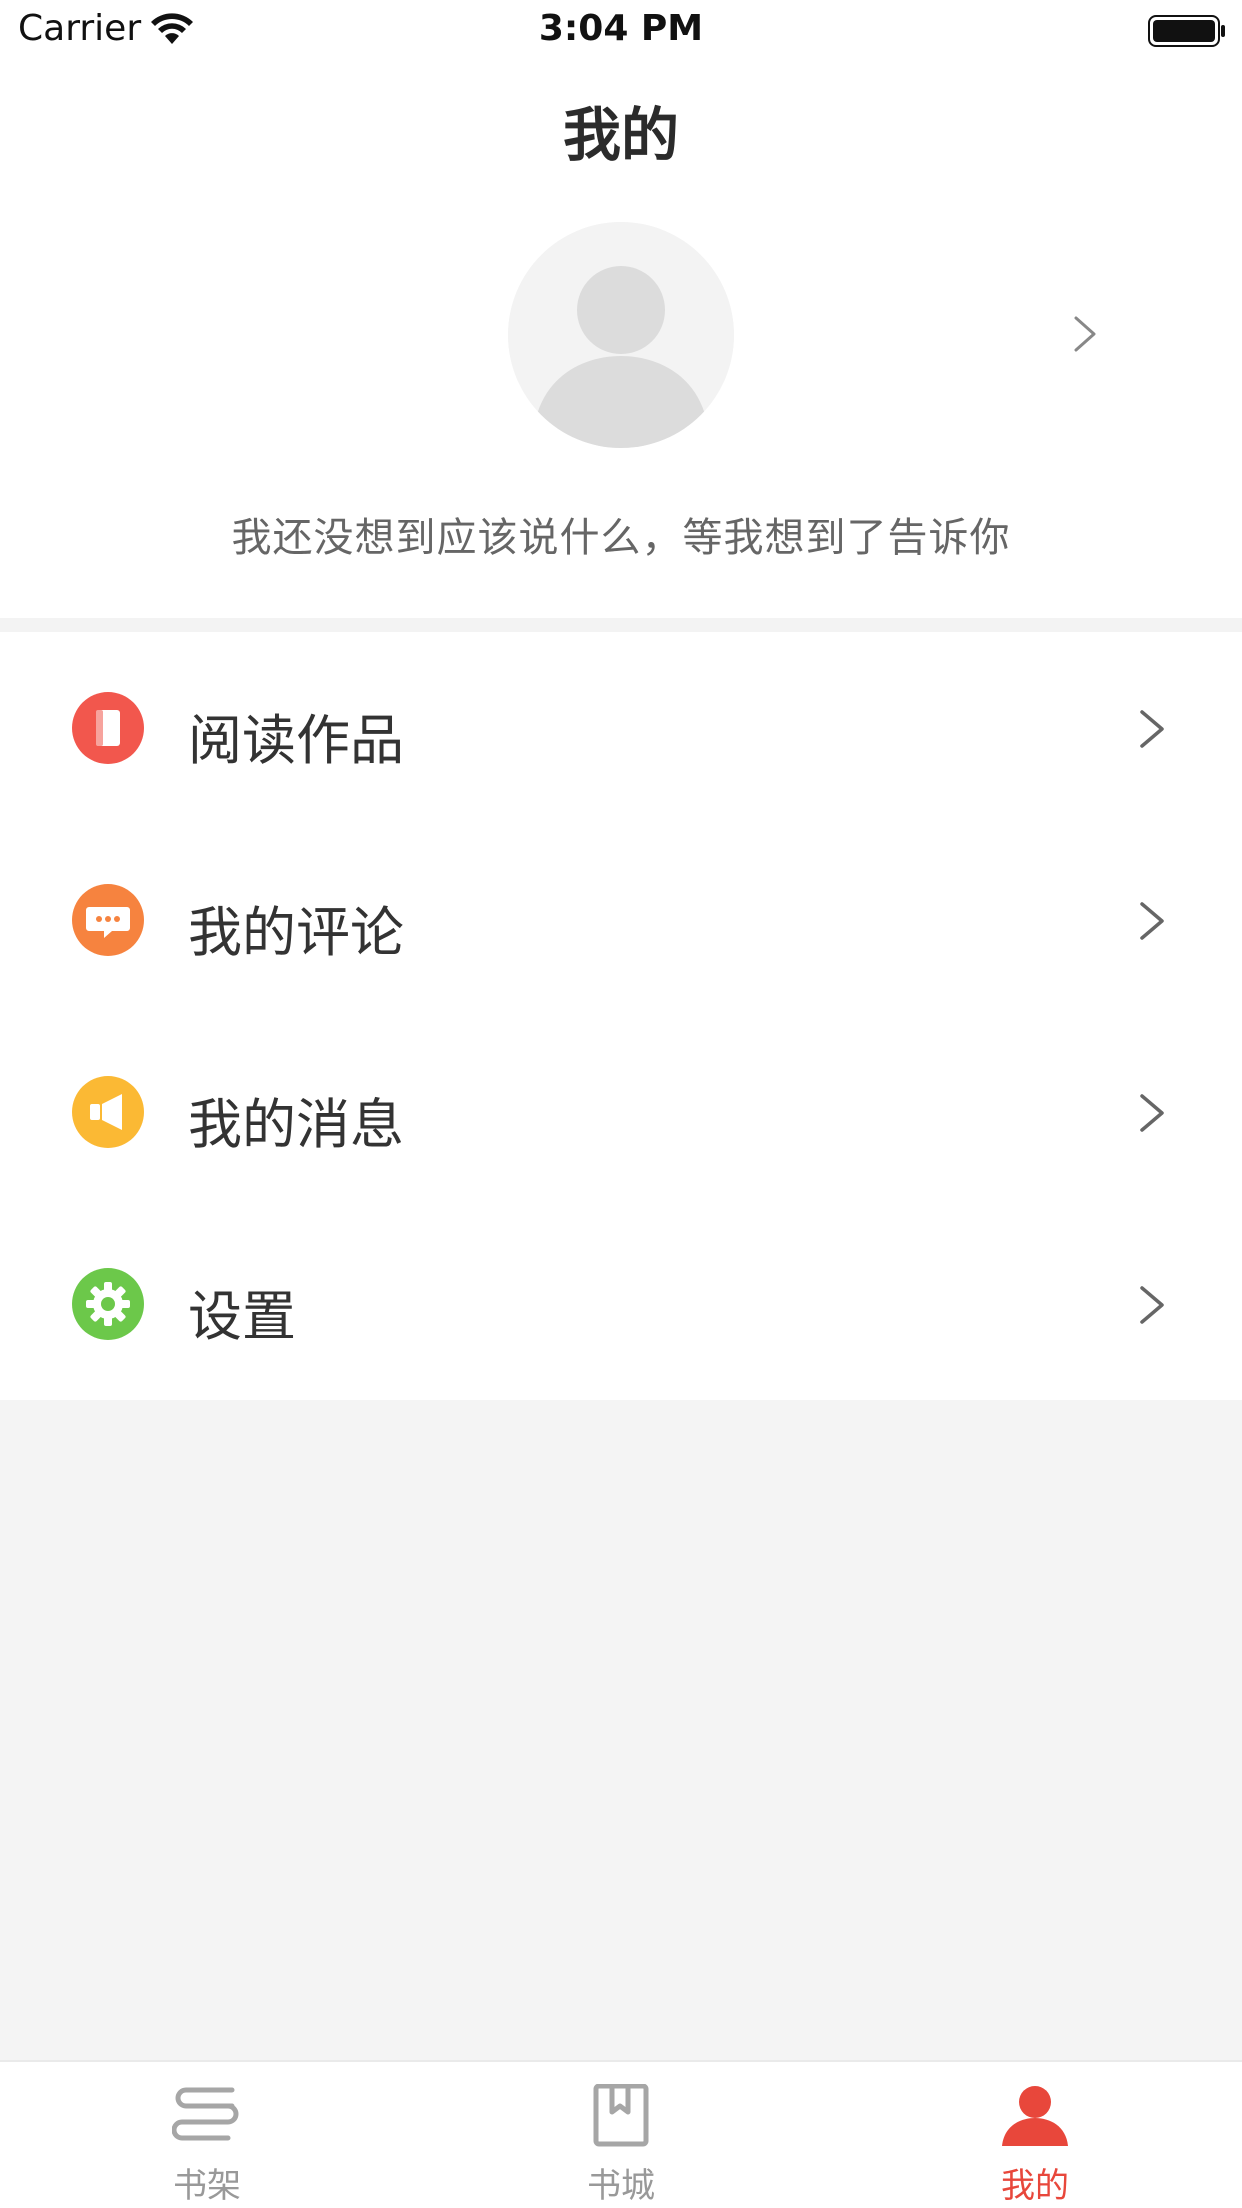 The height and width of the screenshot is (2208, 1242). Describe the element at coordinates (621, 2186) in the screenshot. I see `tab-label: 书城` at that location.